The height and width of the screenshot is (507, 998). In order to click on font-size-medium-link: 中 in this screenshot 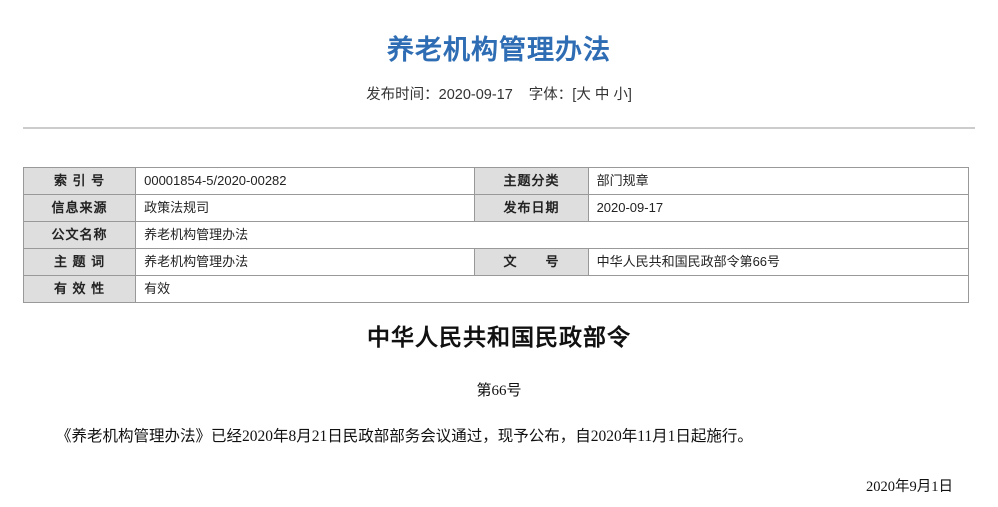, I will do `click(602, 95)`.